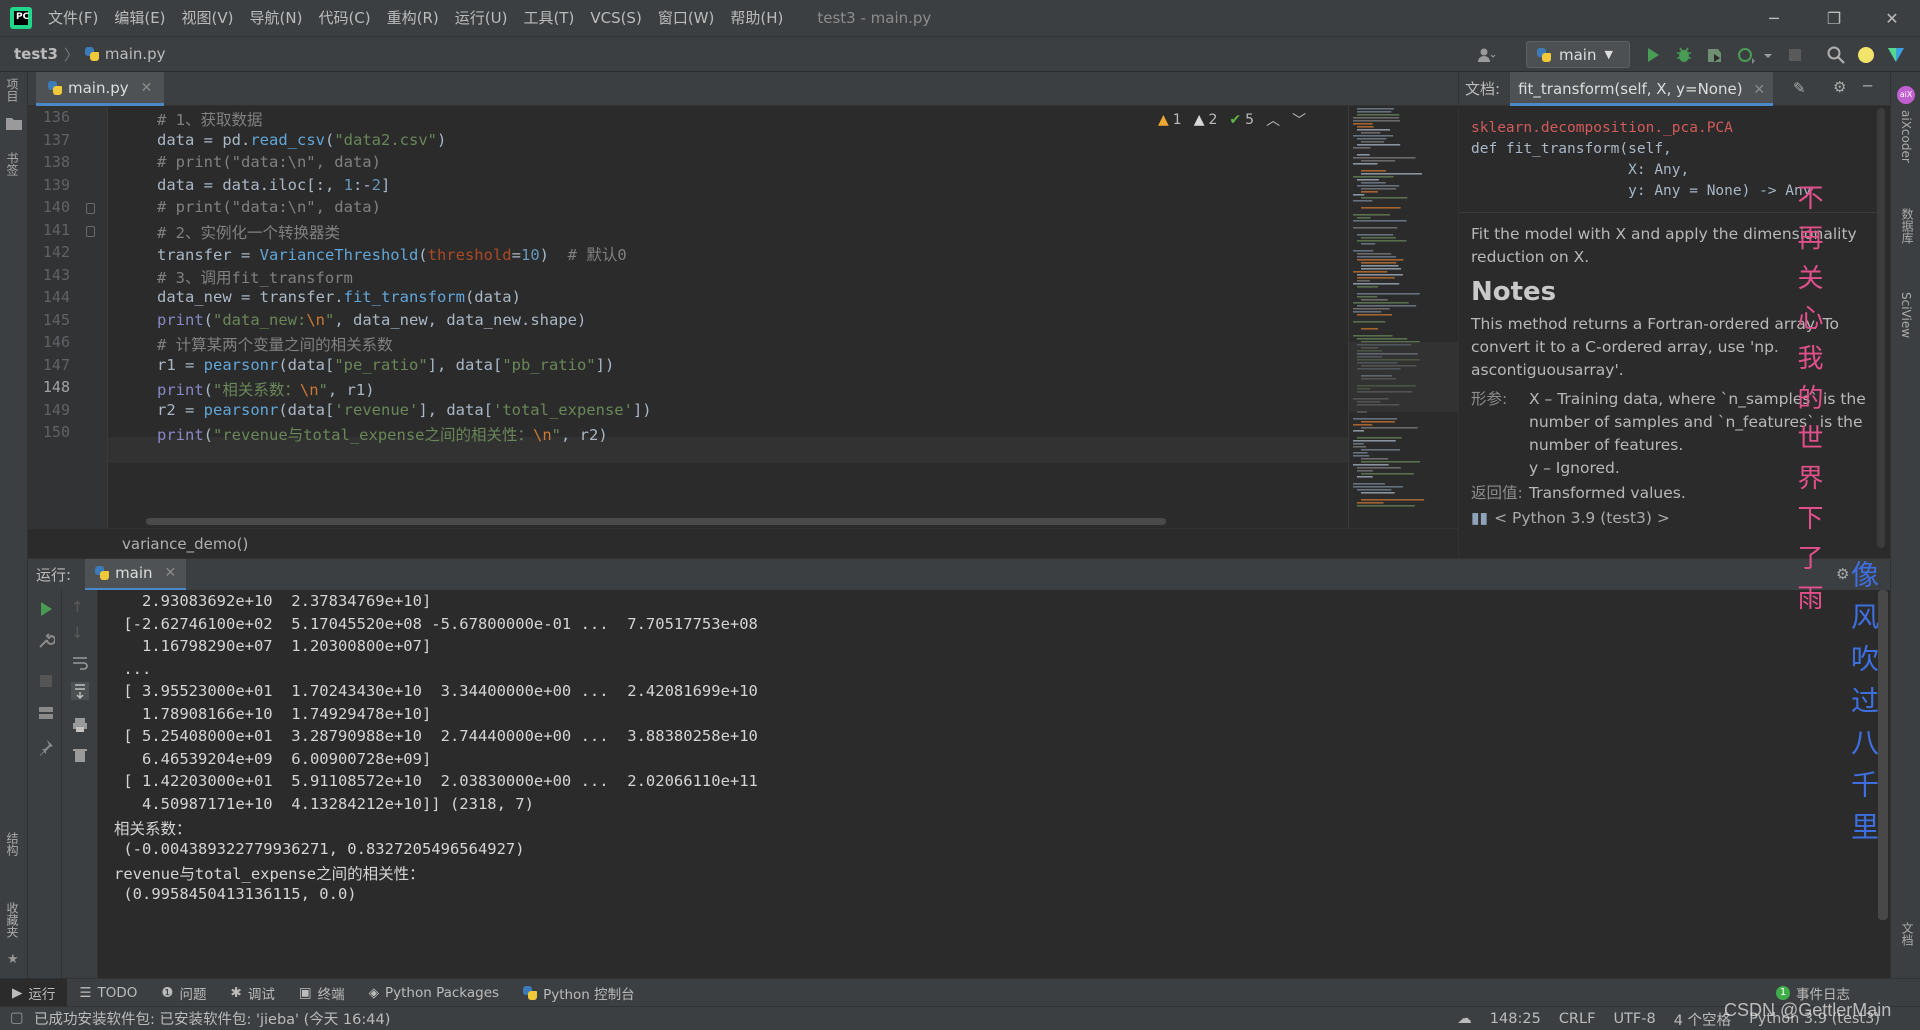  What do you see at coordinates (266, 389) in the screenshot?
I see `code-line: print("相关系数：\n", r1)` at bounding box center [266, 389].